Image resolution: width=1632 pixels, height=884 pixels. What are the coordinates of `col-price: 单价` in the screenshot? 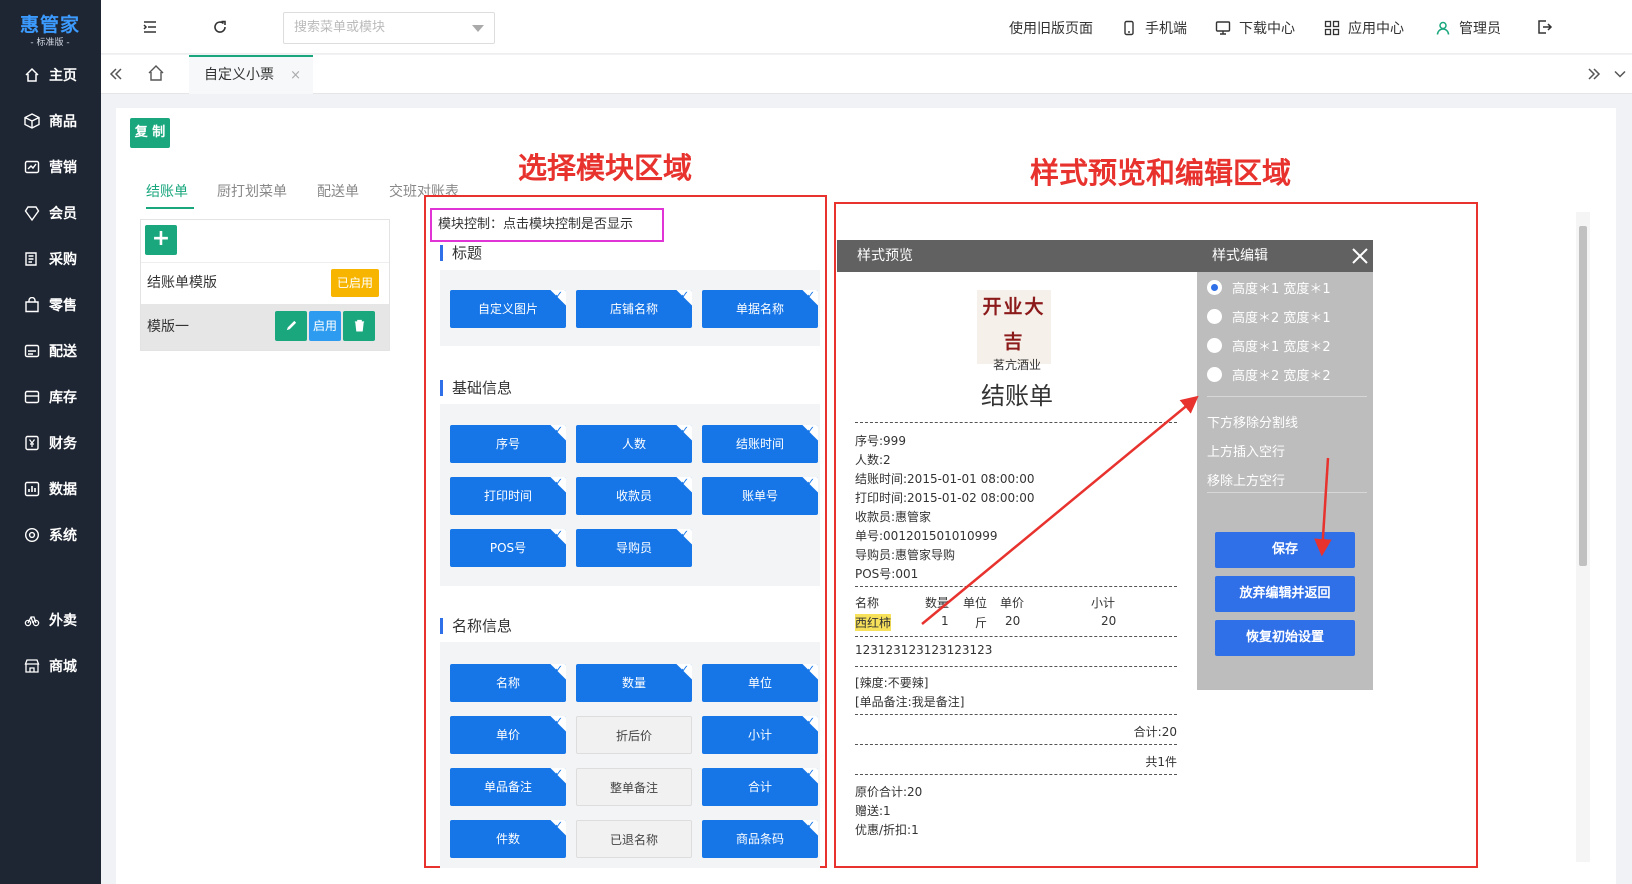 It's located at (1012, 602).